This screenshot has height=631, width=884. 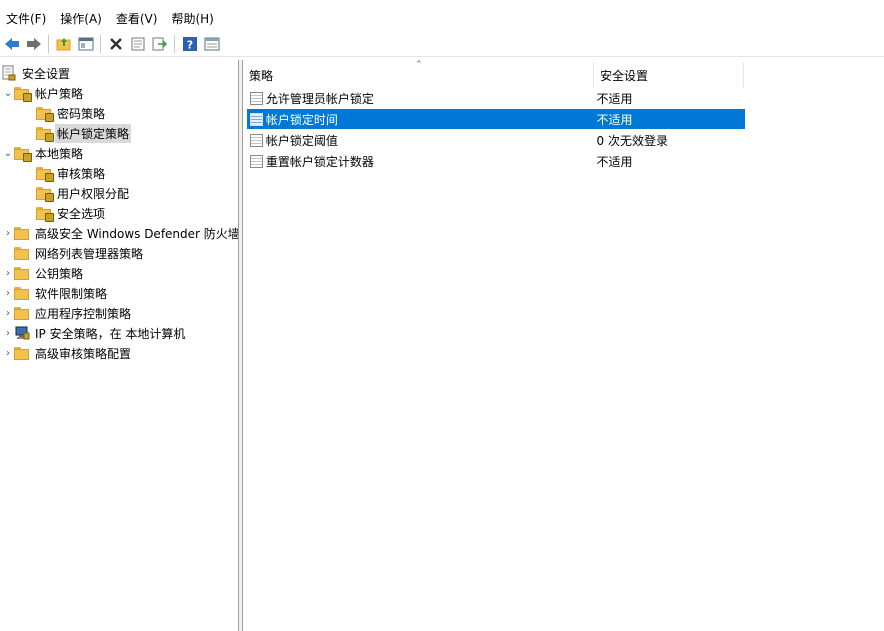 What do you see at coordinates (496, 161) in the screenshot?
I see `list-item: 重置帐户锁定计数器 不适用` at bounding box center [496, 161].